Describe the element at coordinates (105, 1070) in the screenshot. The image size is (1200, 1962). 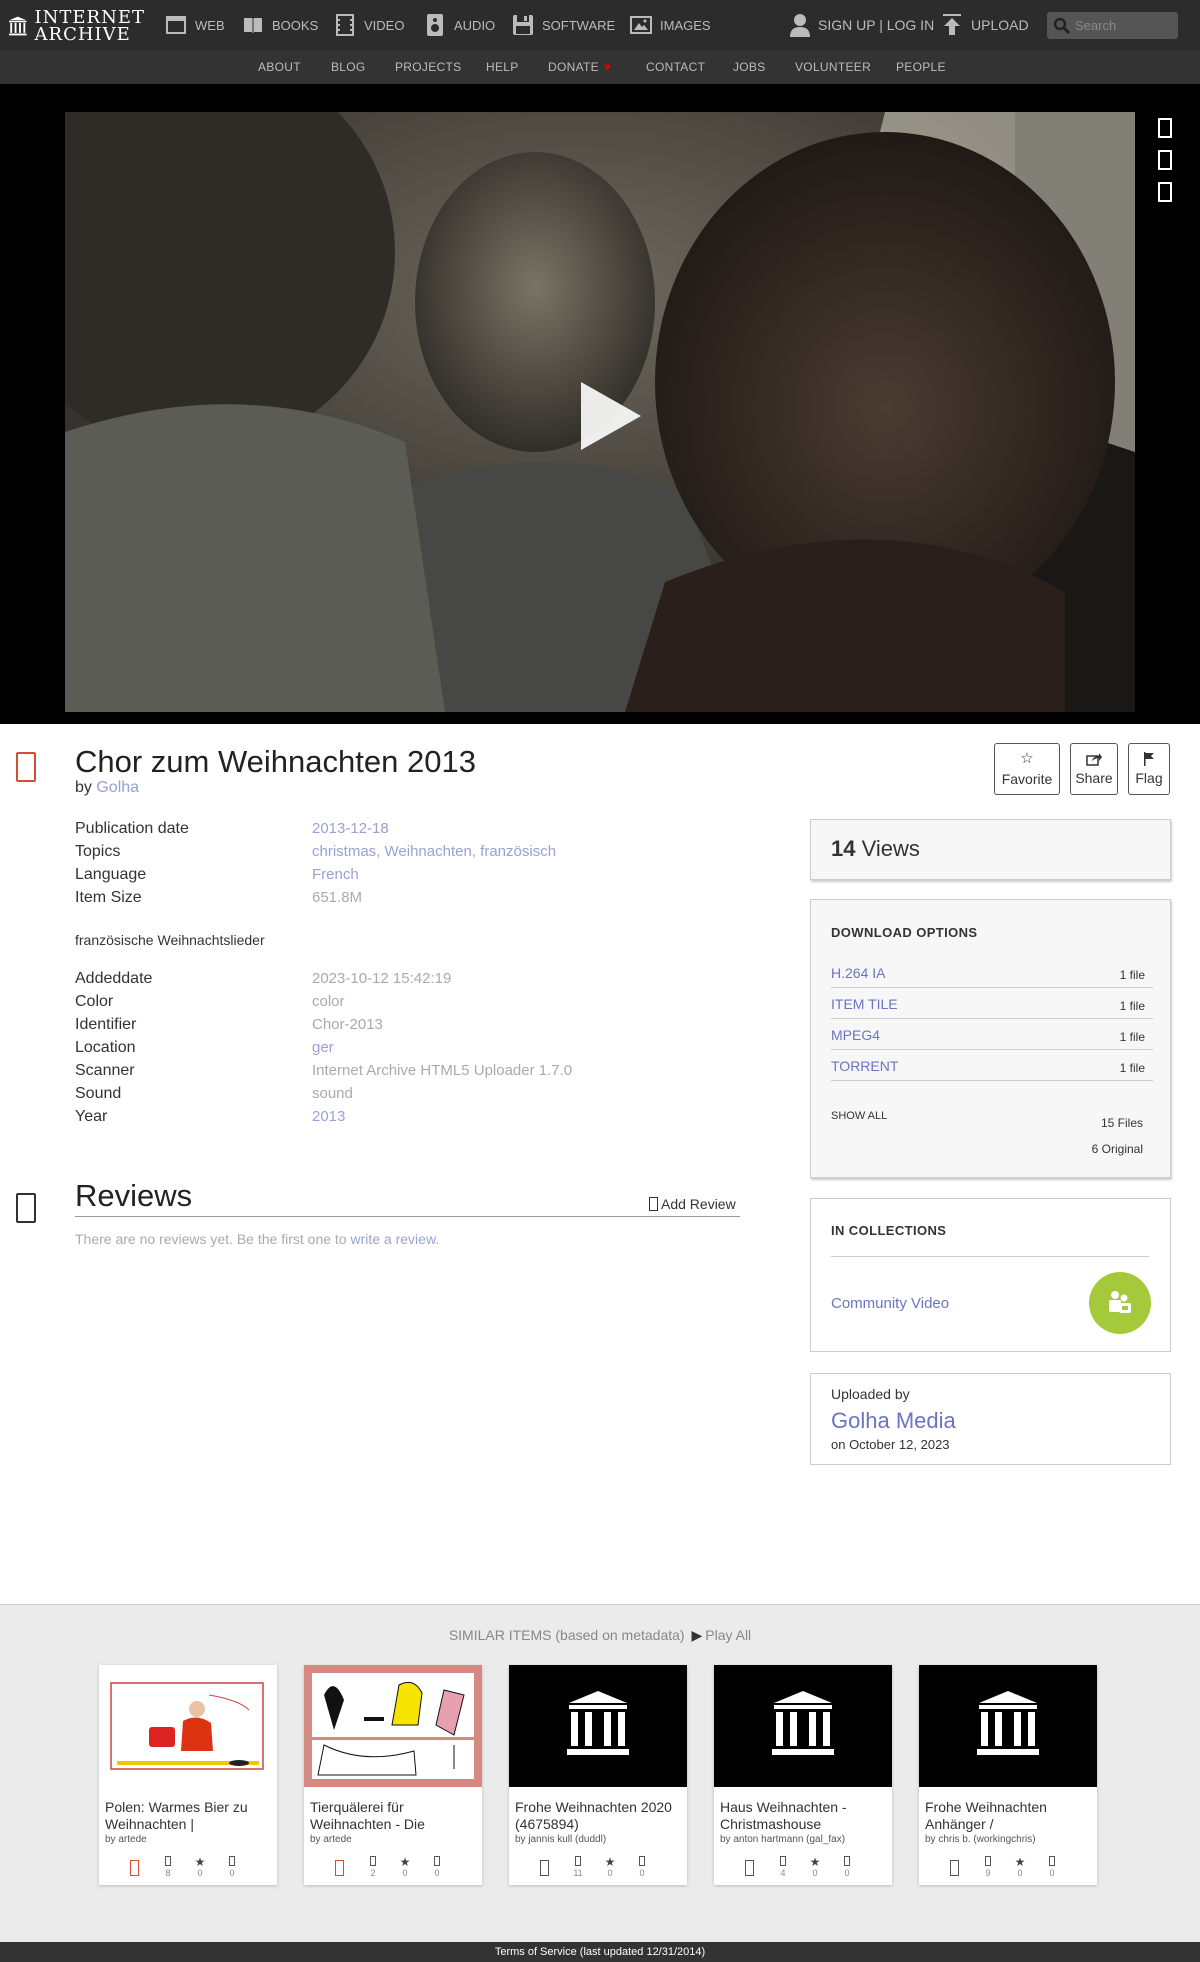
I see `meta-key: Scanner` at that location.